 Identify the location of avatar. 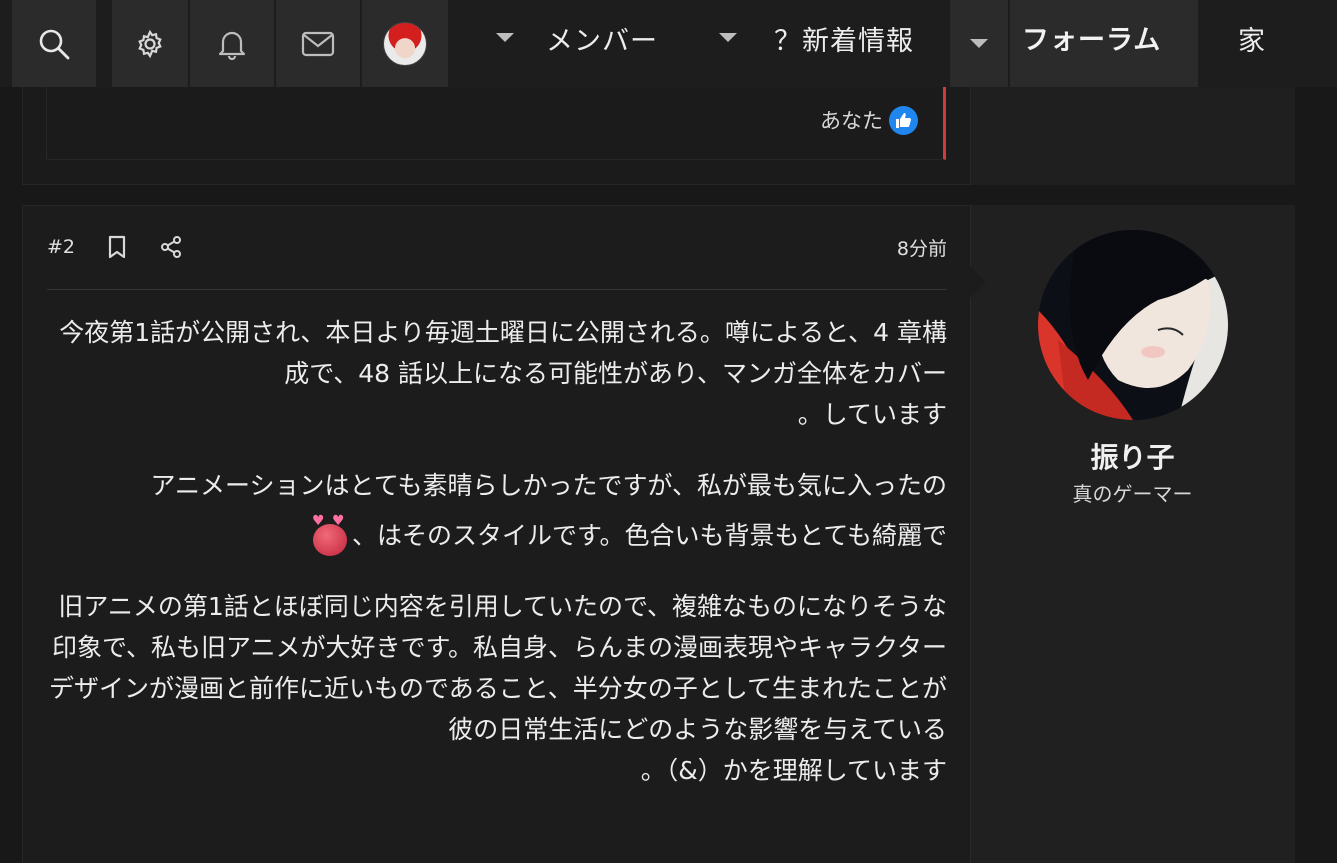
(405, 43).